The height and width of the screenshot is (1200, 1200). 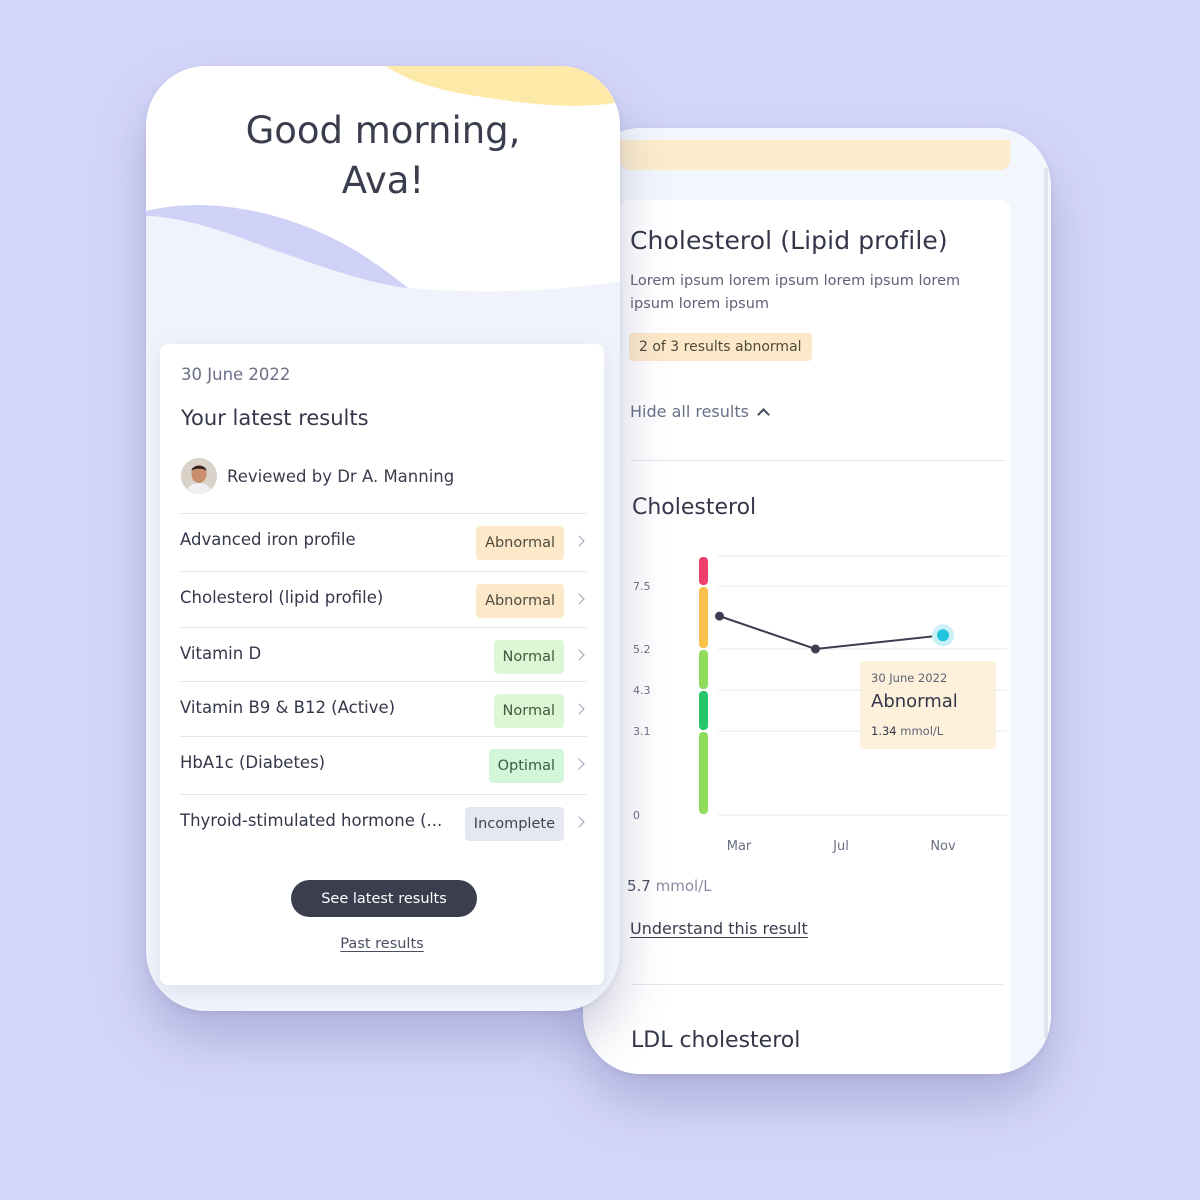 I want to click on results-title: Your latest results, so click(x=275, y=418).